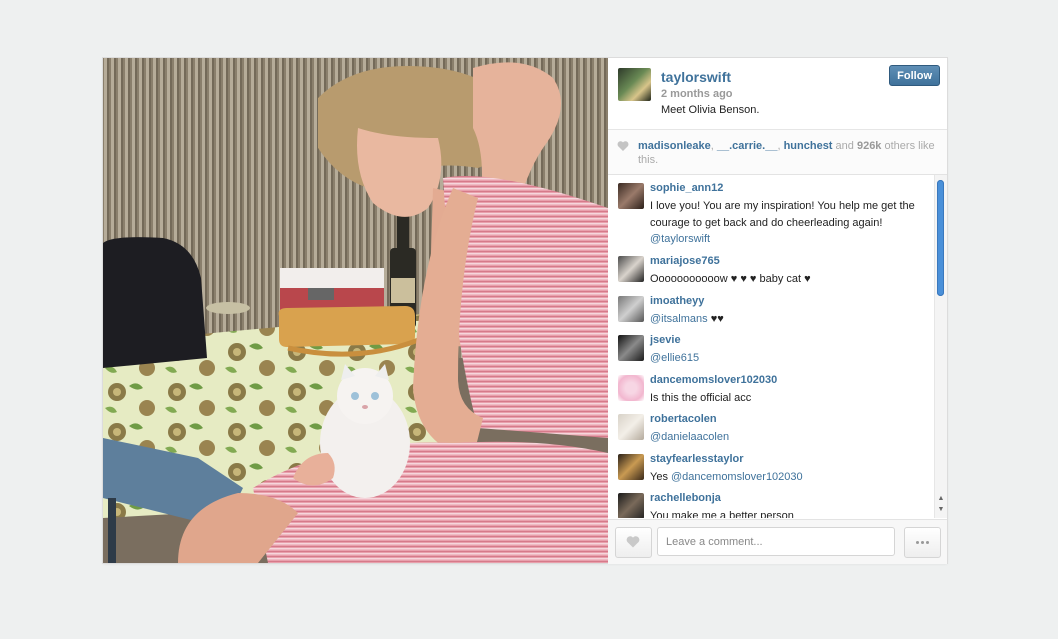 This screenshot has height=639, width=1058. I want to click on liker-link: hunchest, so click(808, 146).